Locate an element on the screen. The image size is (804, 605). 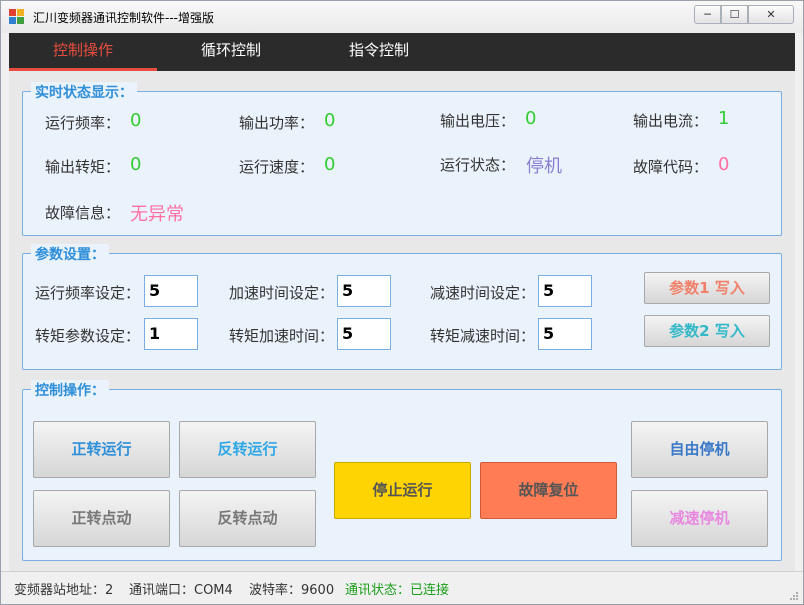
window-title: 汇川变频器通讯控制软件---增强版 is located at coordinates (123, 18).